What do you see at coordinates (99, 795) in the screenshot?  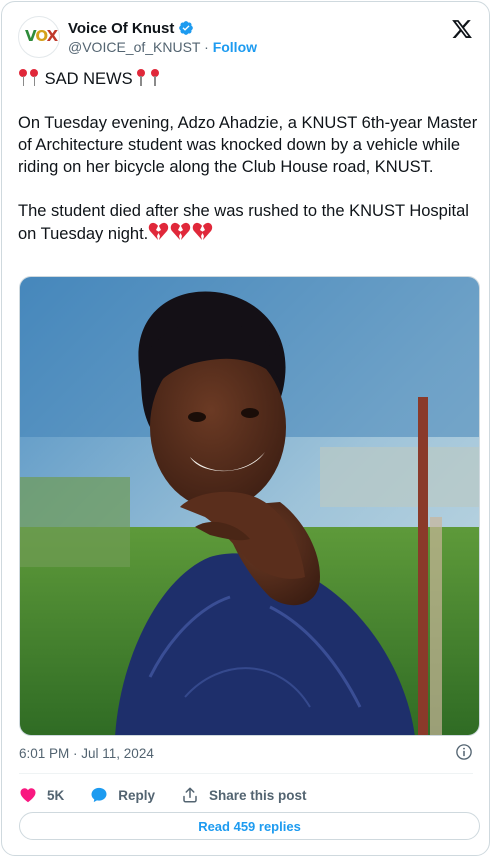 I see `reply-bubble-icon` at bounding box center [99, 795].